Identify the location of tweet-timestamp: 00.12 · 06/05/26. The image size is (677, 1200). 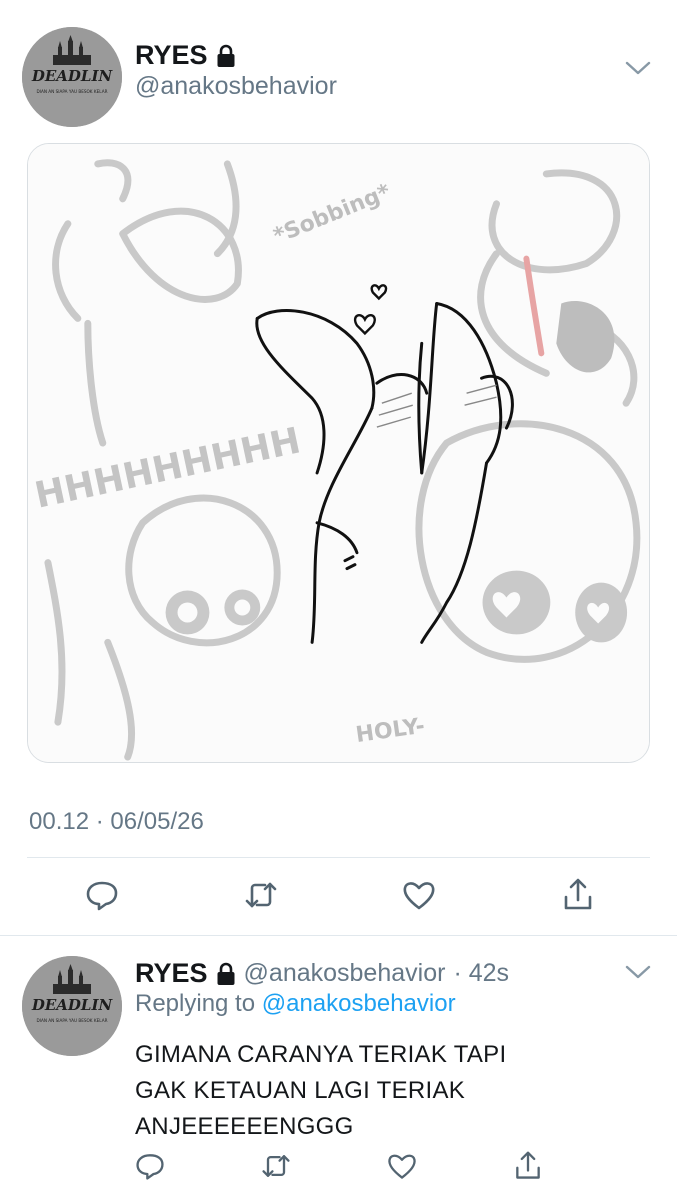
(116, 822).